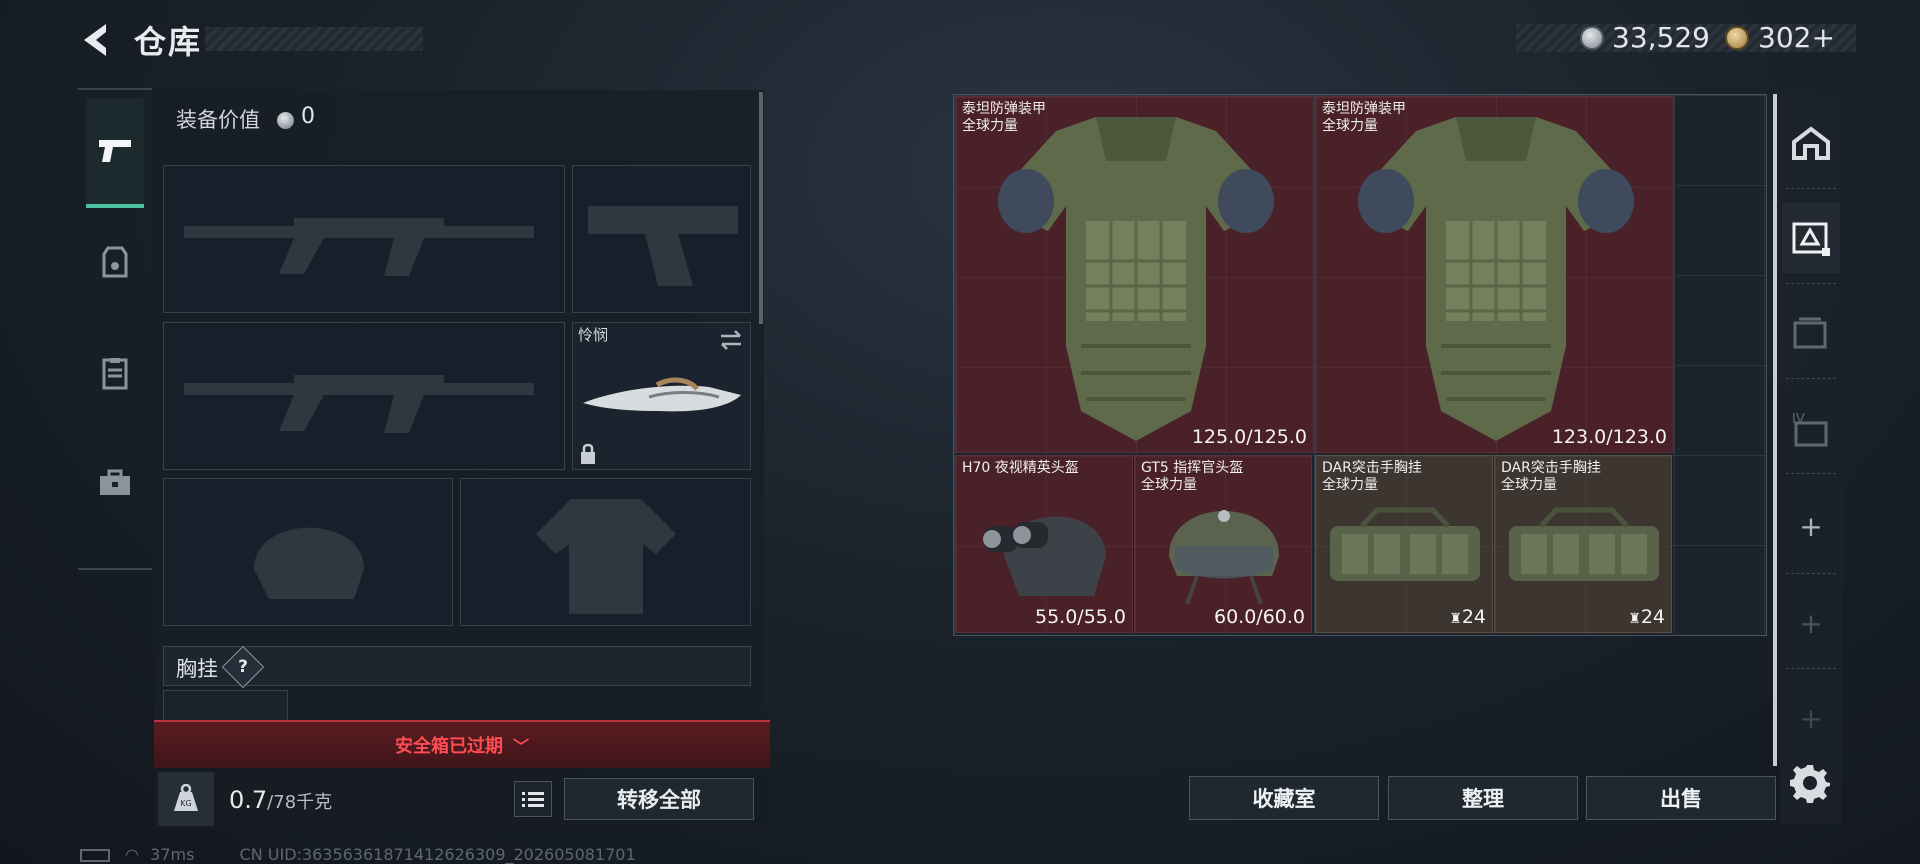 Image resolution: width=1920 pixels, height=864 pixels. I want to click on item-durability: 55.0/55.0, so click(1080, 617).